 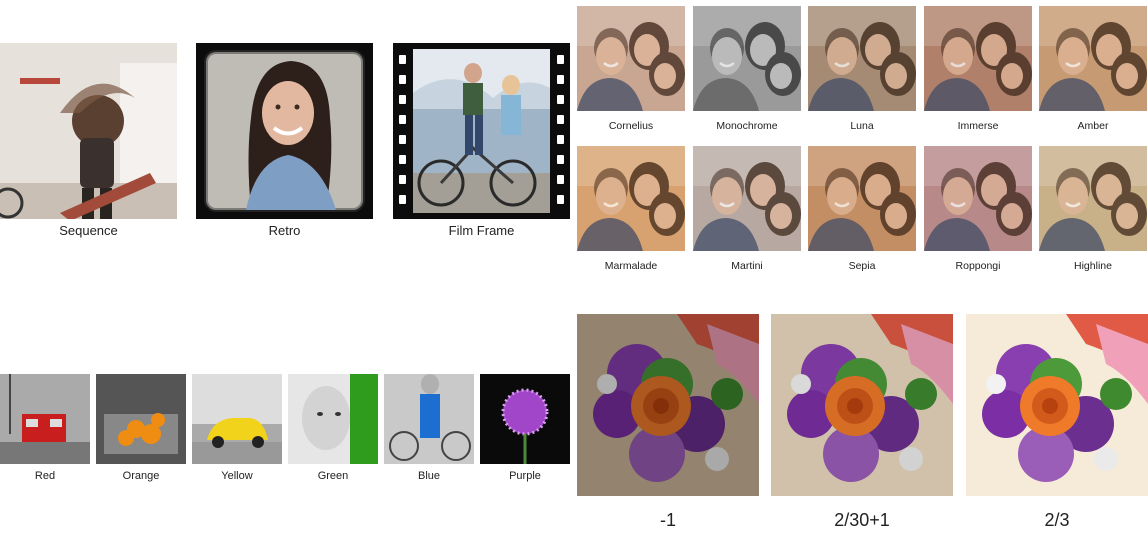 What do you see at coordinates (481, 131) in the screenshot?
I see `film-frame-thumbnail` at bounding box center [481, 131].